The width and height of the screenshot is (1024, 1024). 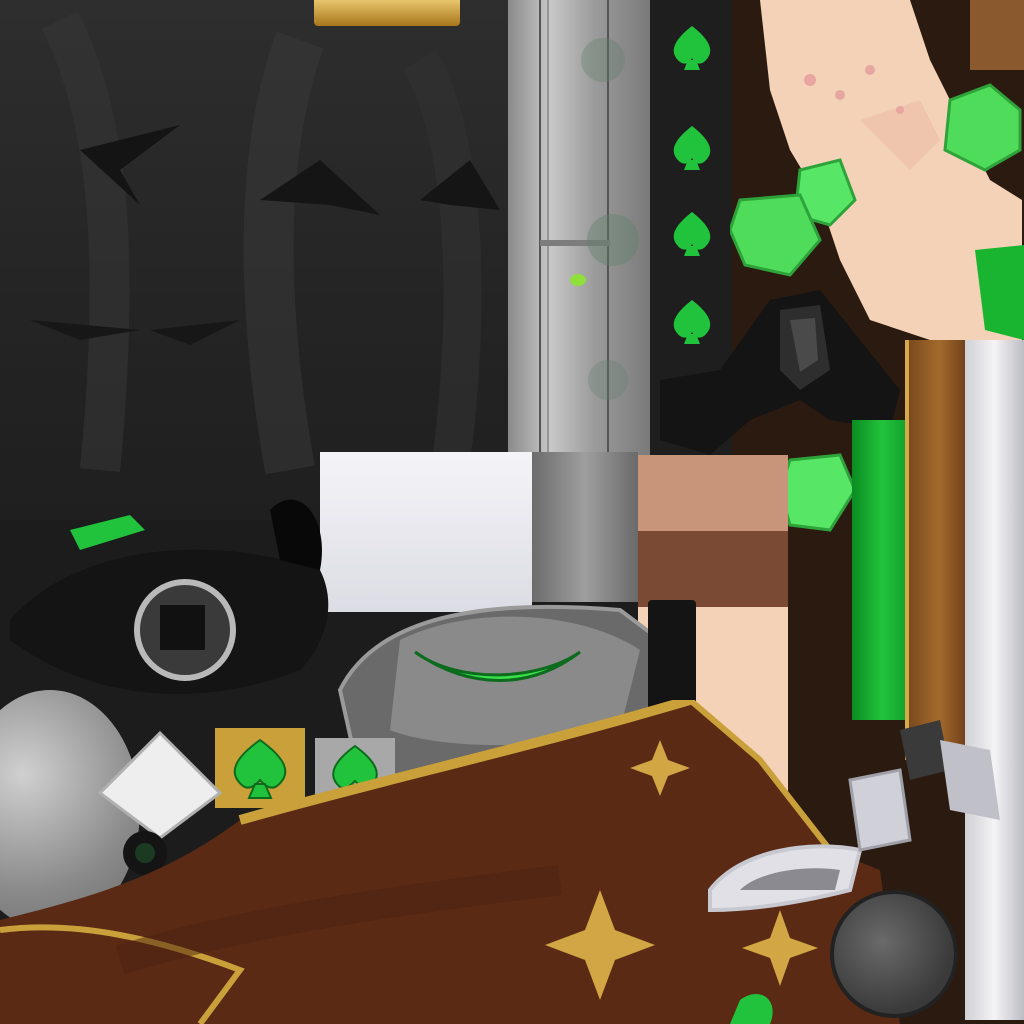 I want to click on armor-pieces, so click(x=924, y=786).